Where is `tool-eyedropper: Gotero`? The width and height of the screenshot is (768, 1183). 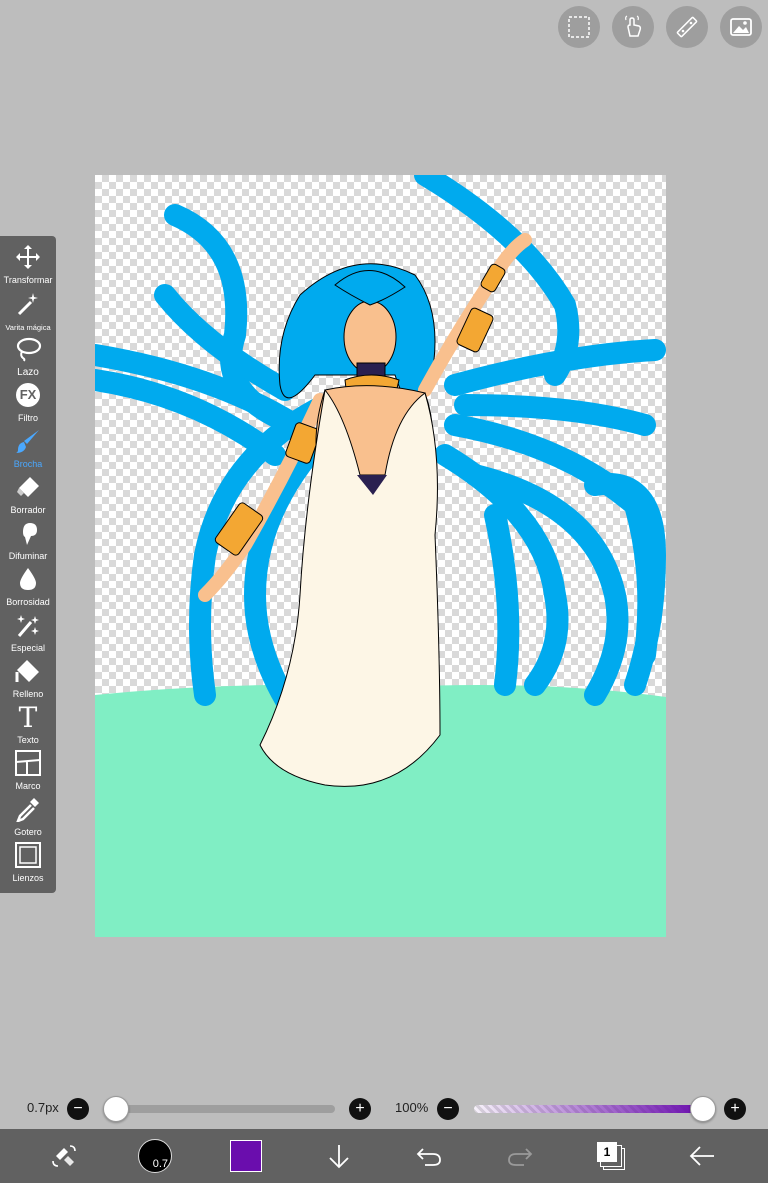
tool-eyedropper: Gotero is located at coordinates (28, 819).